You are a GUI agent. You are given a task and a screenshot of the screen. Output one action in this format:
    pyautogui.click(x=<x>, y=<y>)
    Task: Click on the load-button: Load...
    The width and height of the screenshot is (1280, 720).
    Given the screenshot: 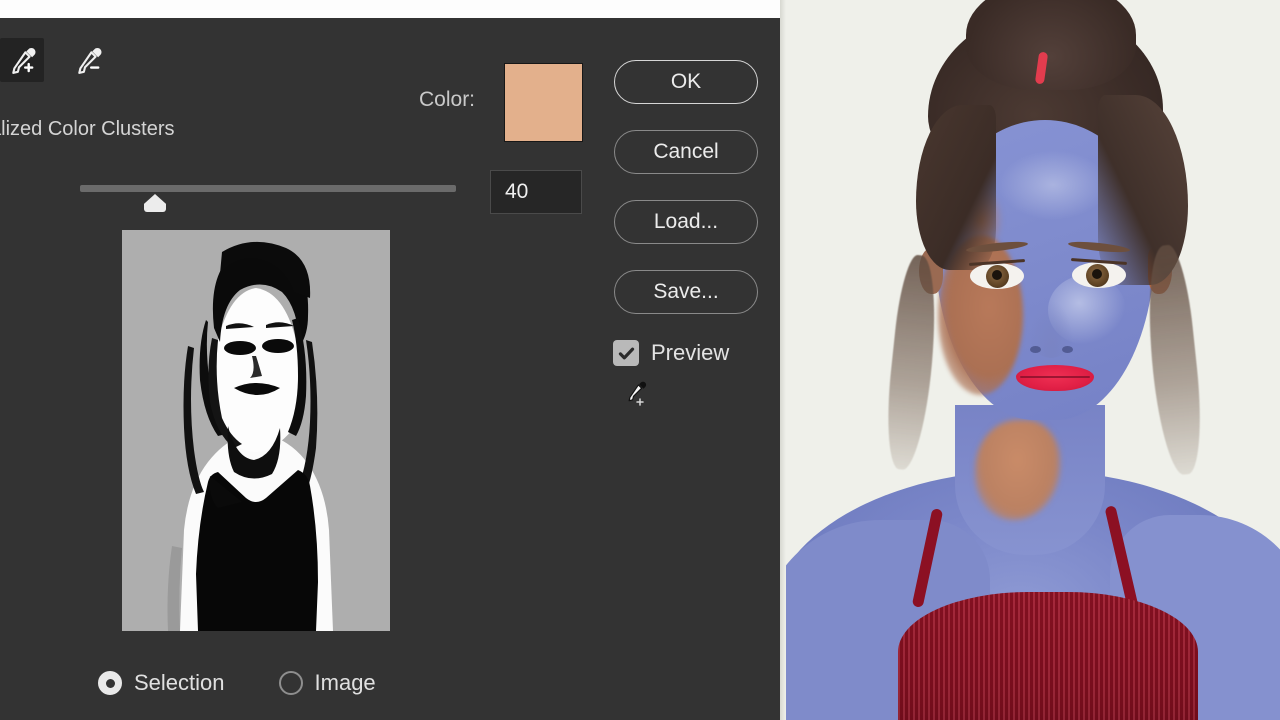 What is the action you would take?
    pyautogui.click(x=686, y=222)
    